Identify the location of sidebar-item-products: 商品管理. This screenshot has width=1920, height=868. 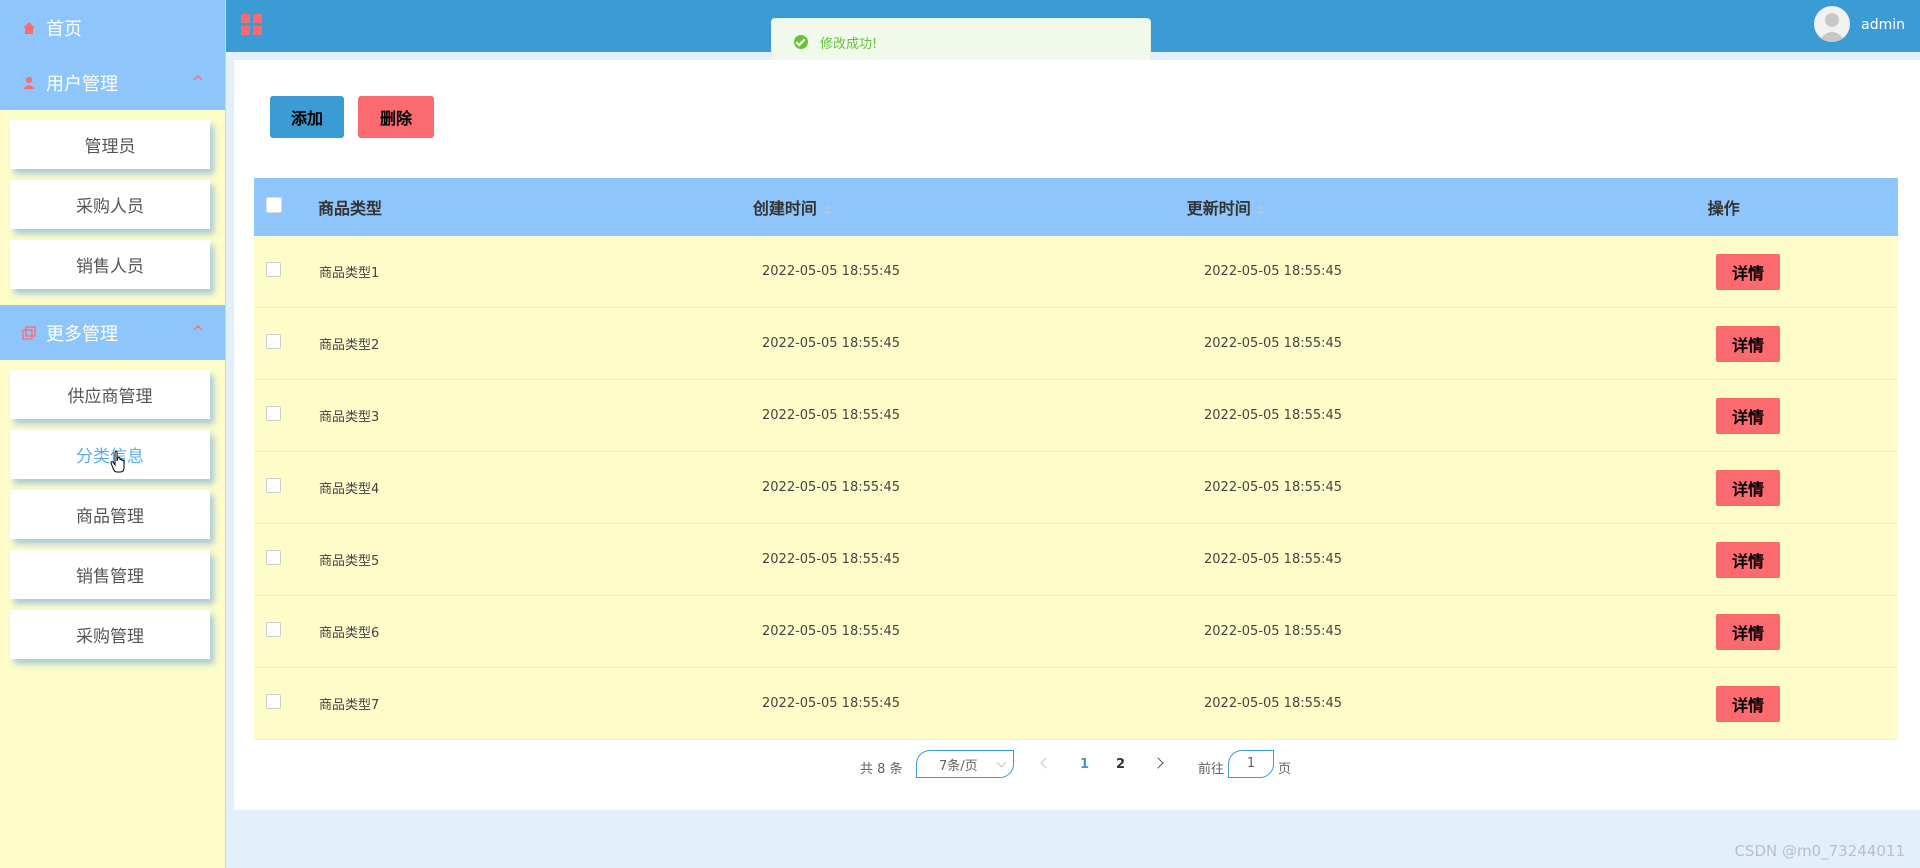
(110, 514).